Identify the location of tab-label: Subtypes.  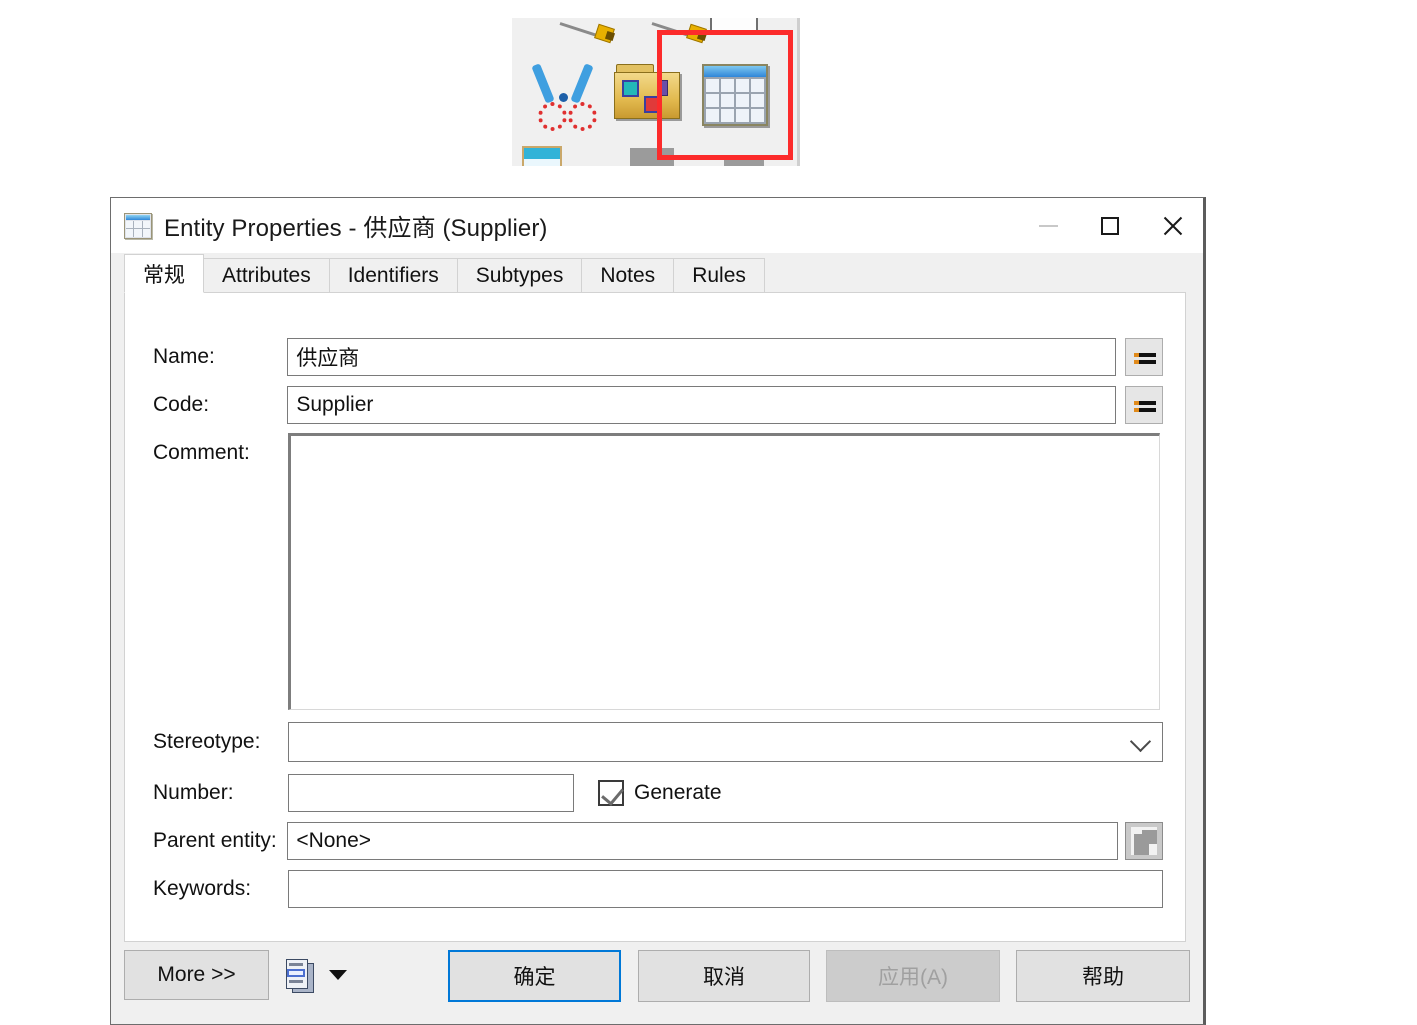
(519, 275).